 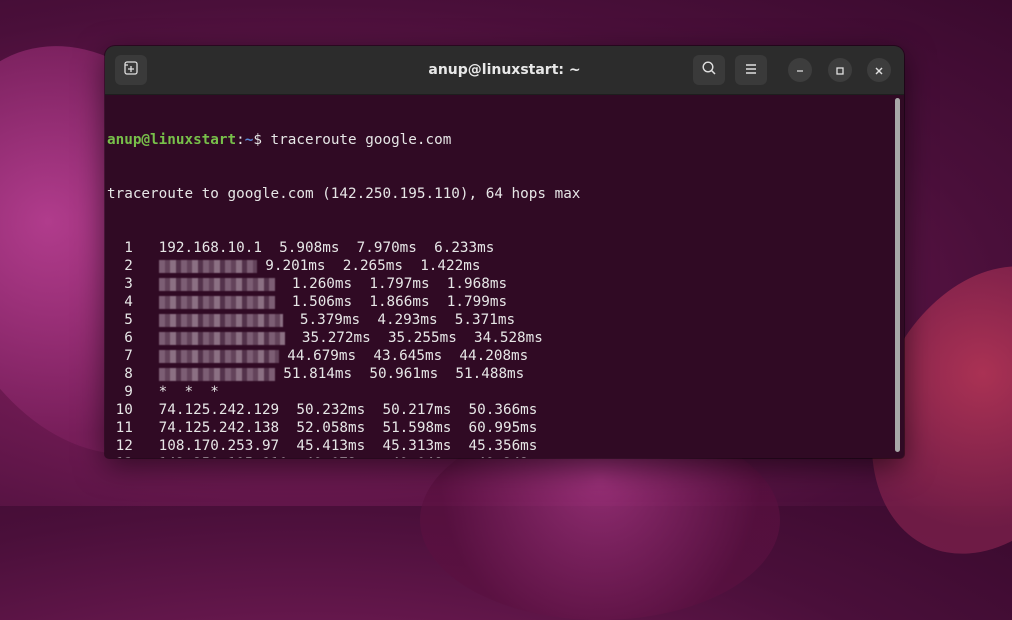 I want to click on hop-line: 9 * * *, so click(x=498, y=392).